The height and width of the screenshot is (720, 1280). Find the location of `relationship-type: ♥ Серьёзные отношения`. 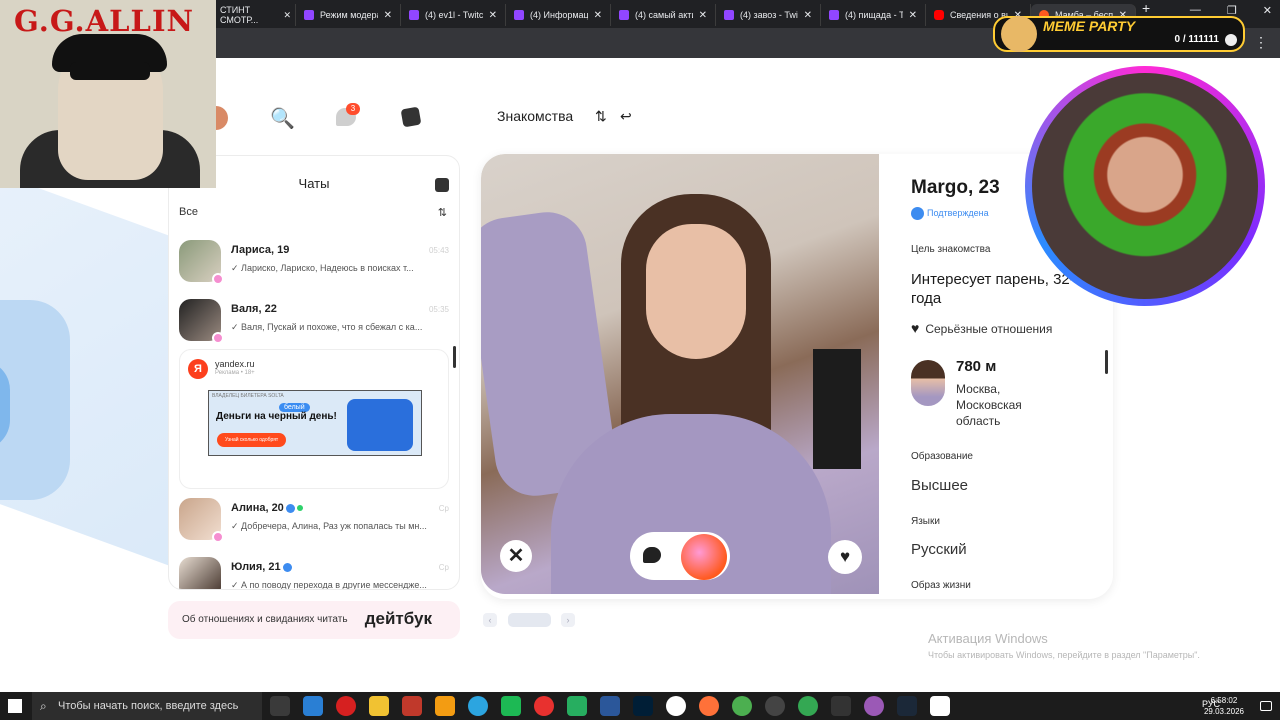

relationship-type: ♥ Серьёзные отношения is located at coordinates (981, 328).